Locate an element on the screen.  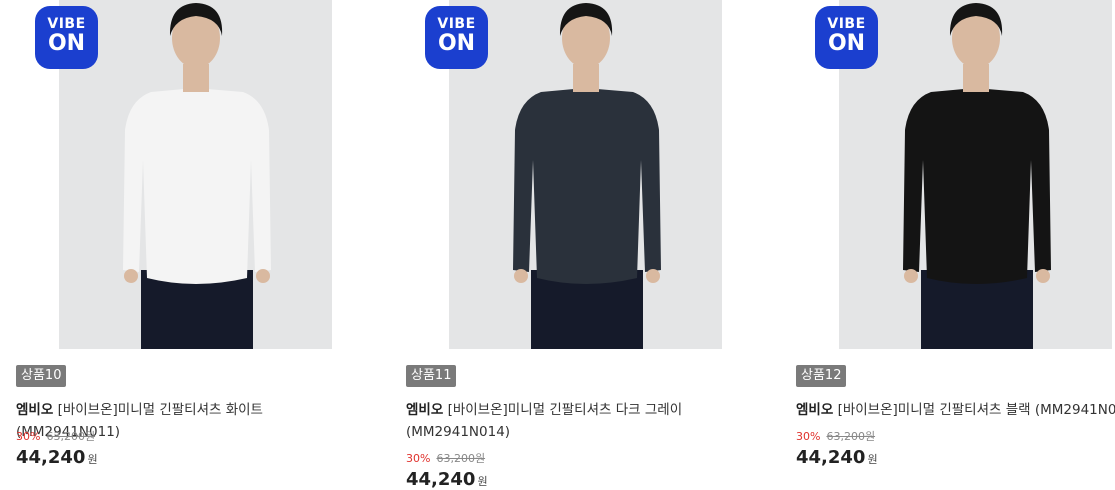
product-tag: 상품11 is located at coordinates (431, 376).